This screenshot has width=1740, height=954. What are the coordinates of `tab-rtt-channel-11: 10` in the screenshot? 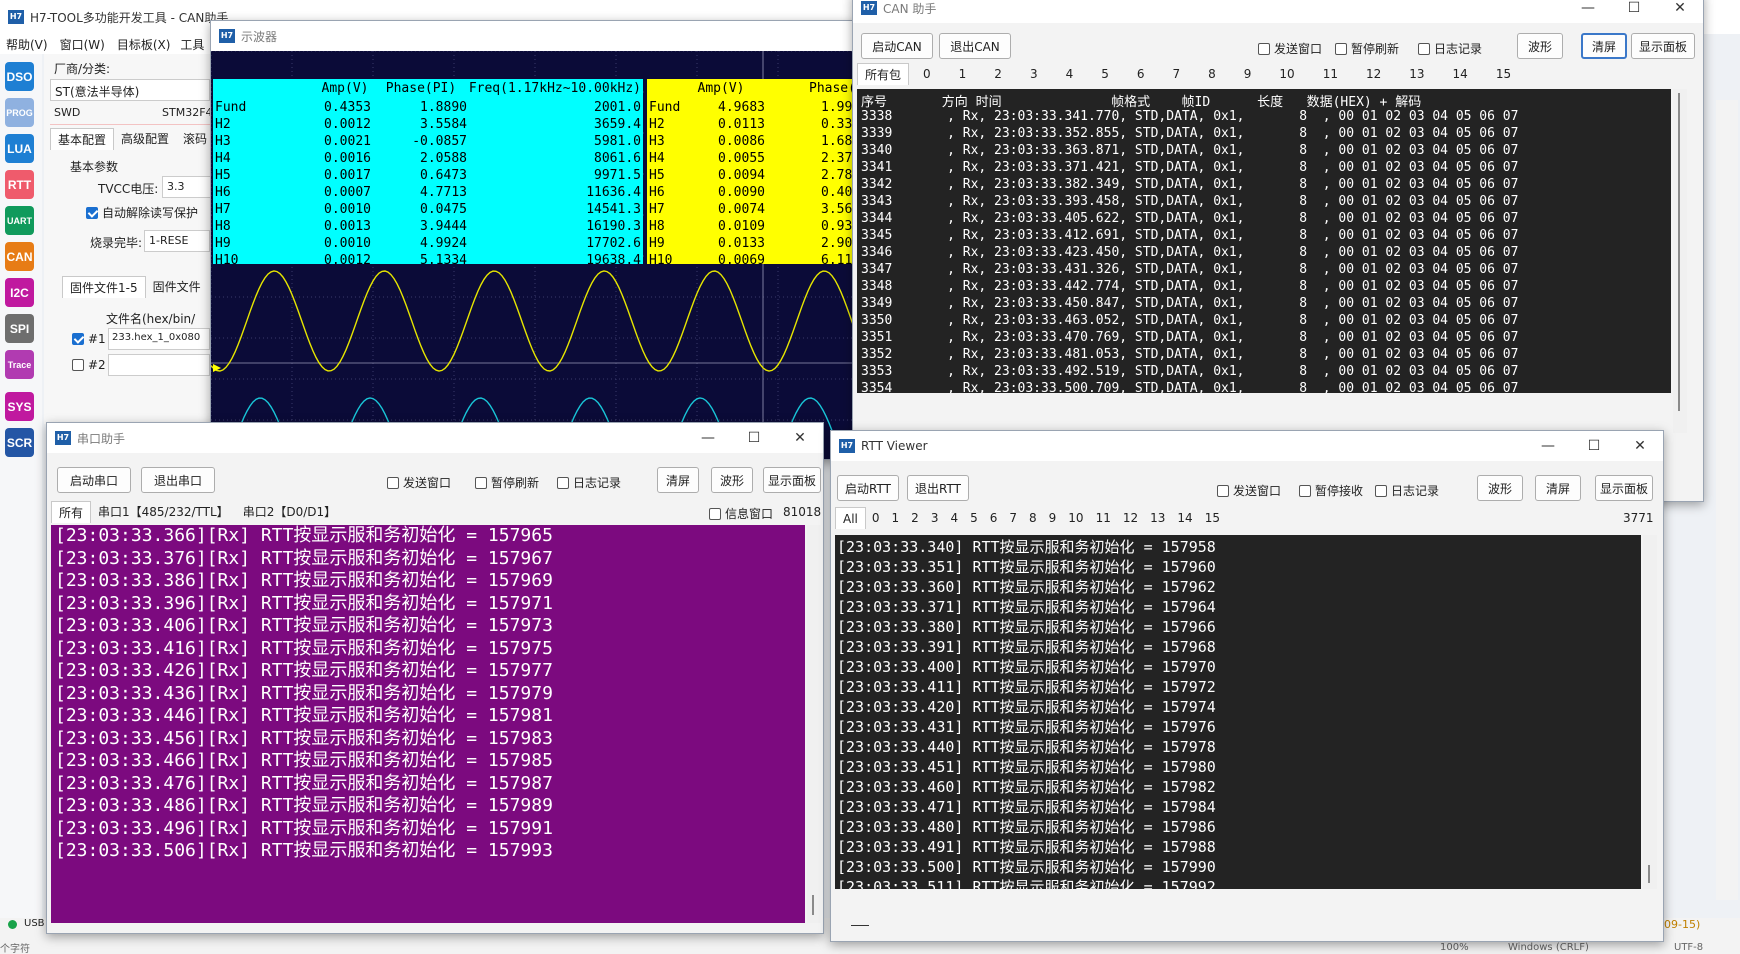 It's located at (1075, 518).